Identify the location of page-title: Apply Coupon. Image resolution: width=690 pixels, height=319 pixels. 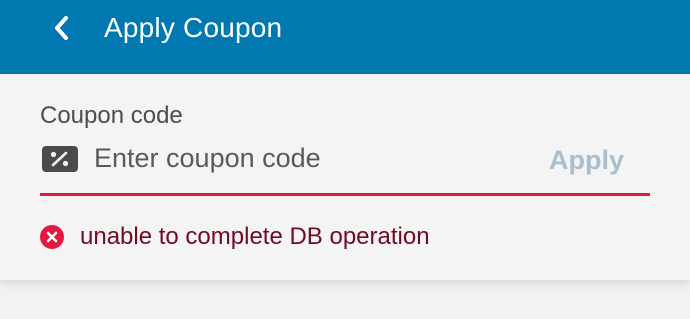
(193, 27).